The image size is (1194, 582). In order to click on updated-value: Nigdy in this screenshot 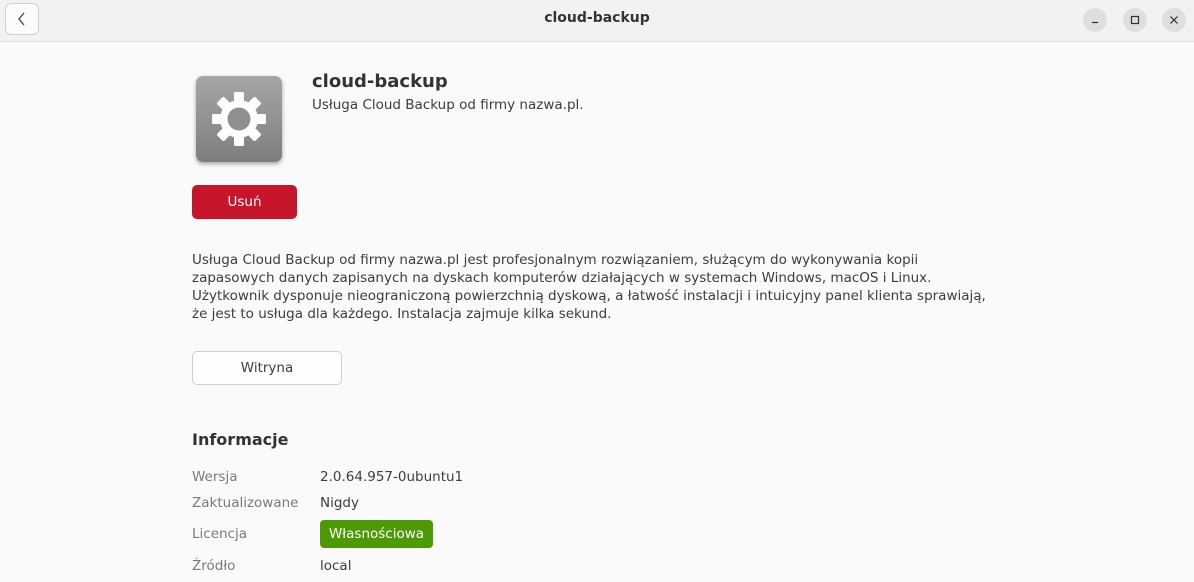, I will do `click(339, 503)`.